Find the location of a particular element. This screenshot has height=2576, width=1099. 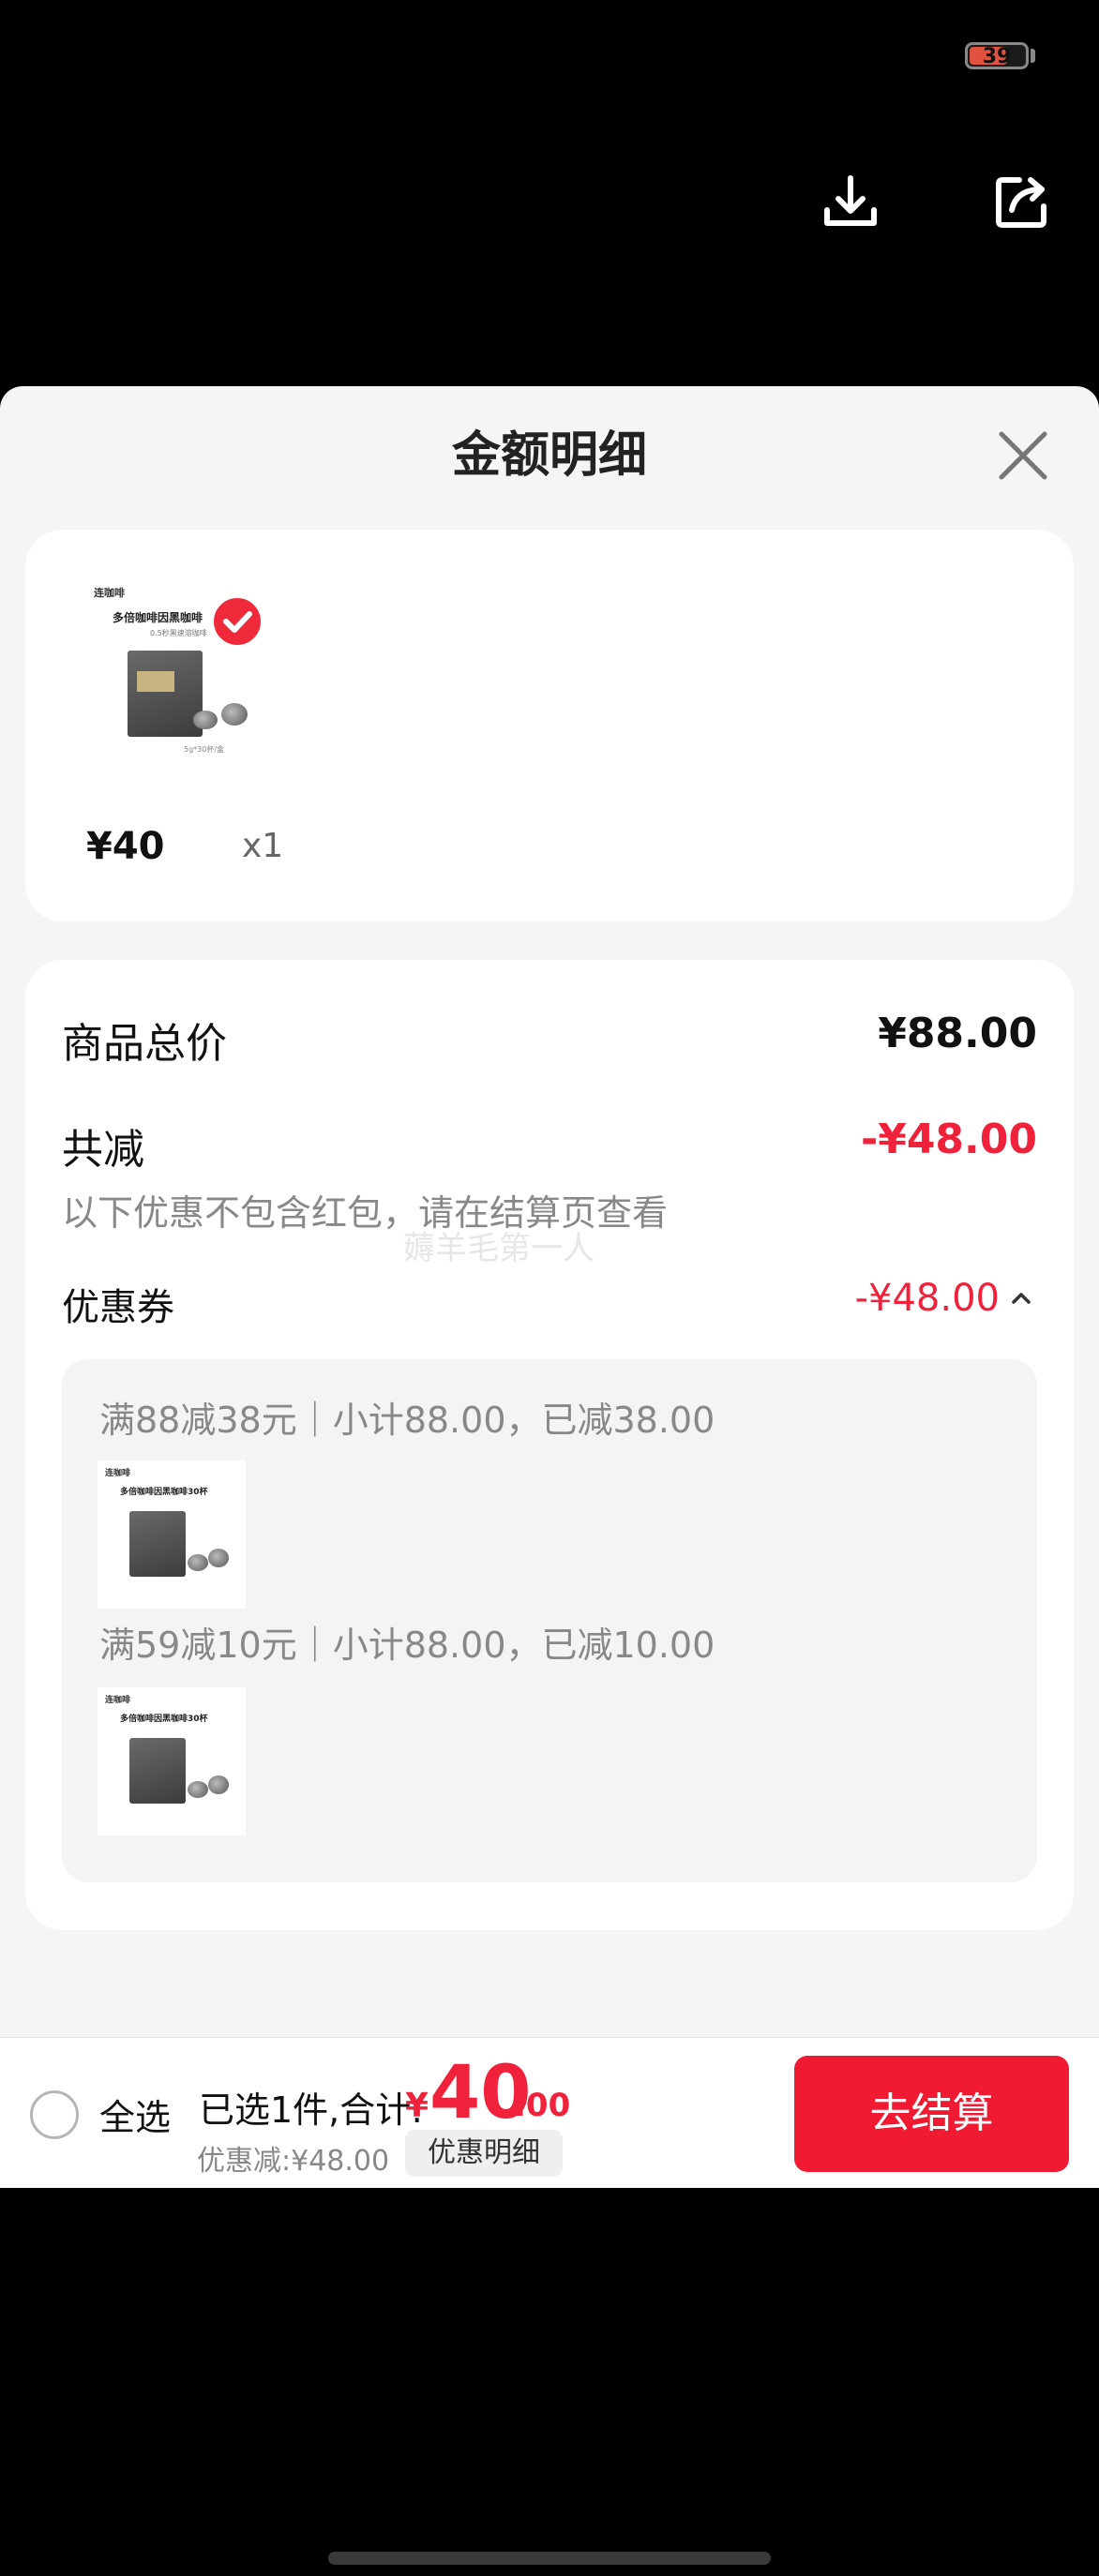

product-quantity: x1 is located at coordinates (263, 846).